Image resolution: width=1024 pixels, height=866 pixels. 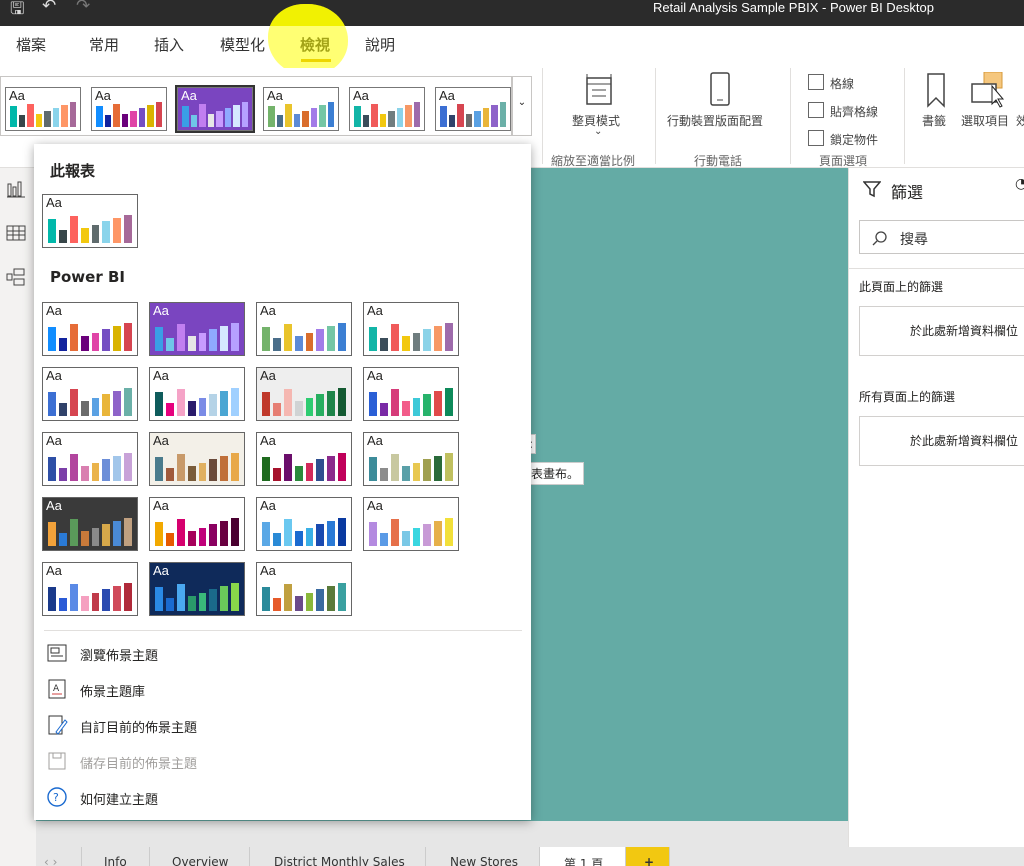 I want to click on mobile-group-label: 行動電話, so click(x=718, y=161).